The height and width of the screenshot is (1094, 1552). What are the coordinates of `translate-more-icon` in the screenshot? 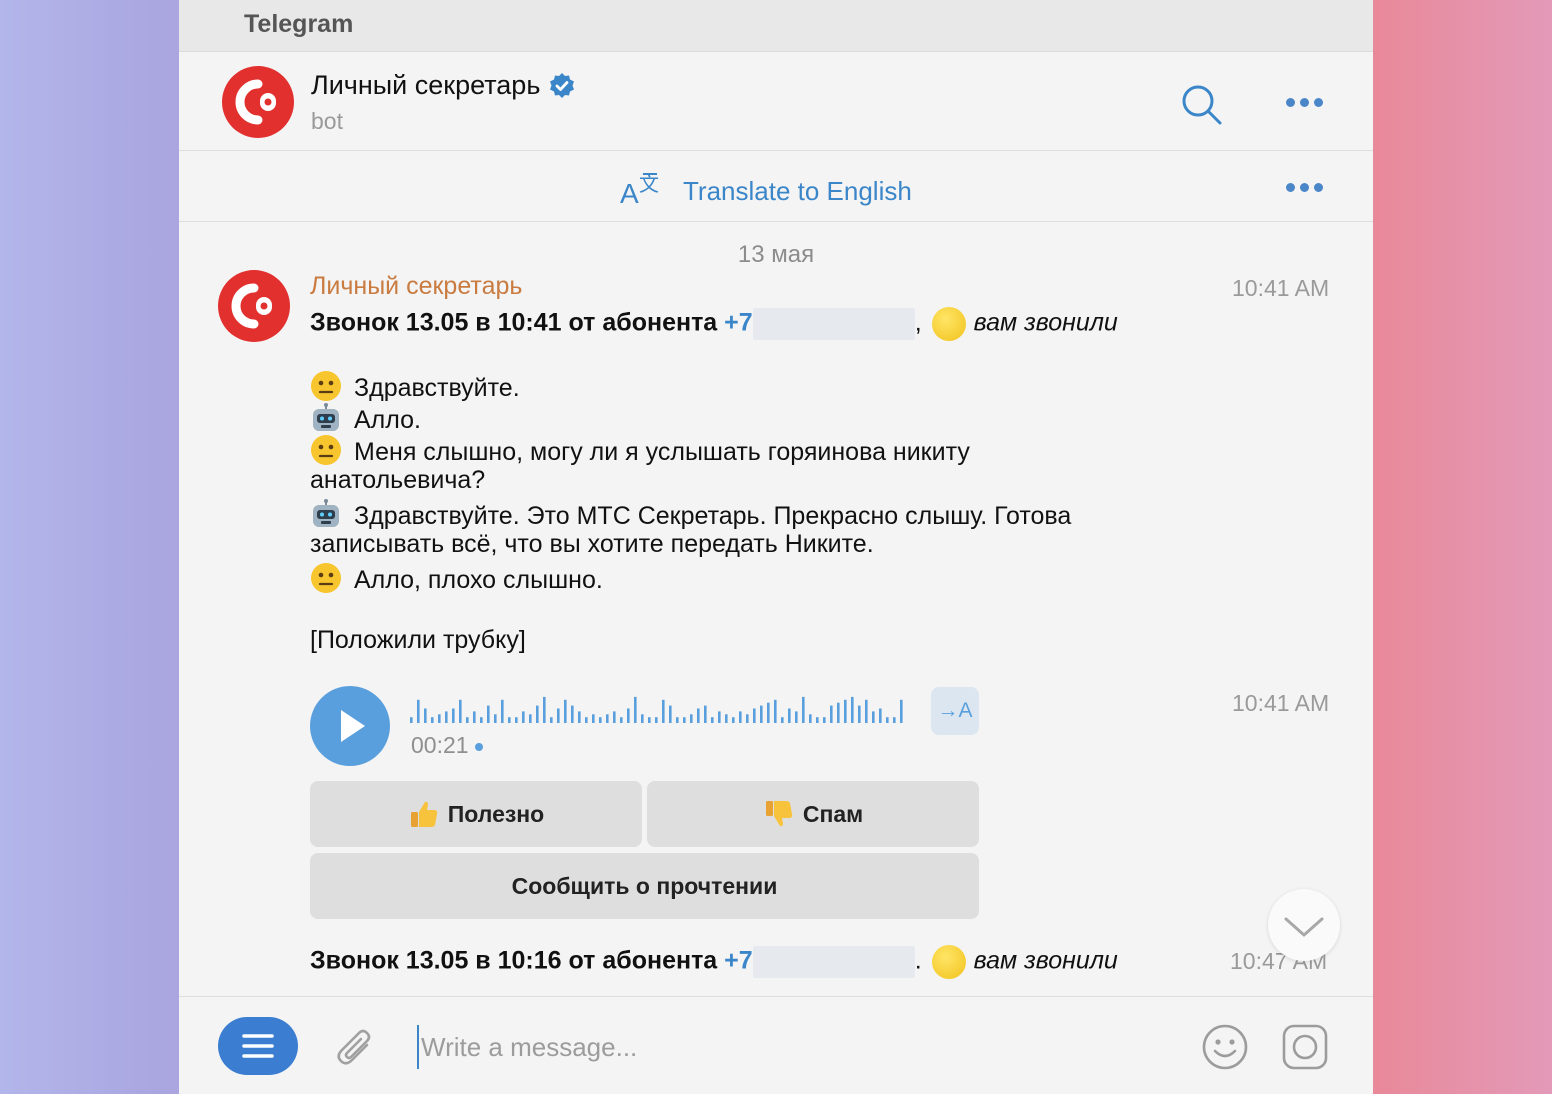 It's located at (1306, 188).